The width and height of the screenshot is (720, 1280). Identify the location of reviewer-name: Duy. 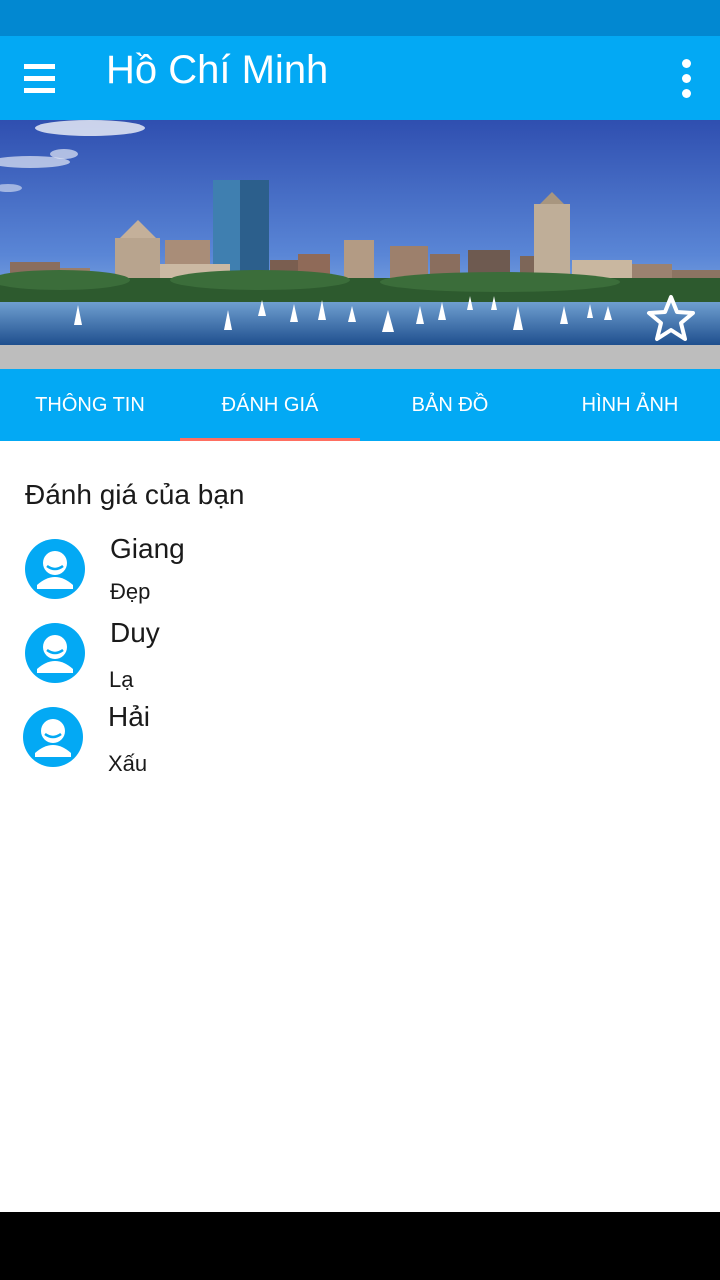
(135, 632).